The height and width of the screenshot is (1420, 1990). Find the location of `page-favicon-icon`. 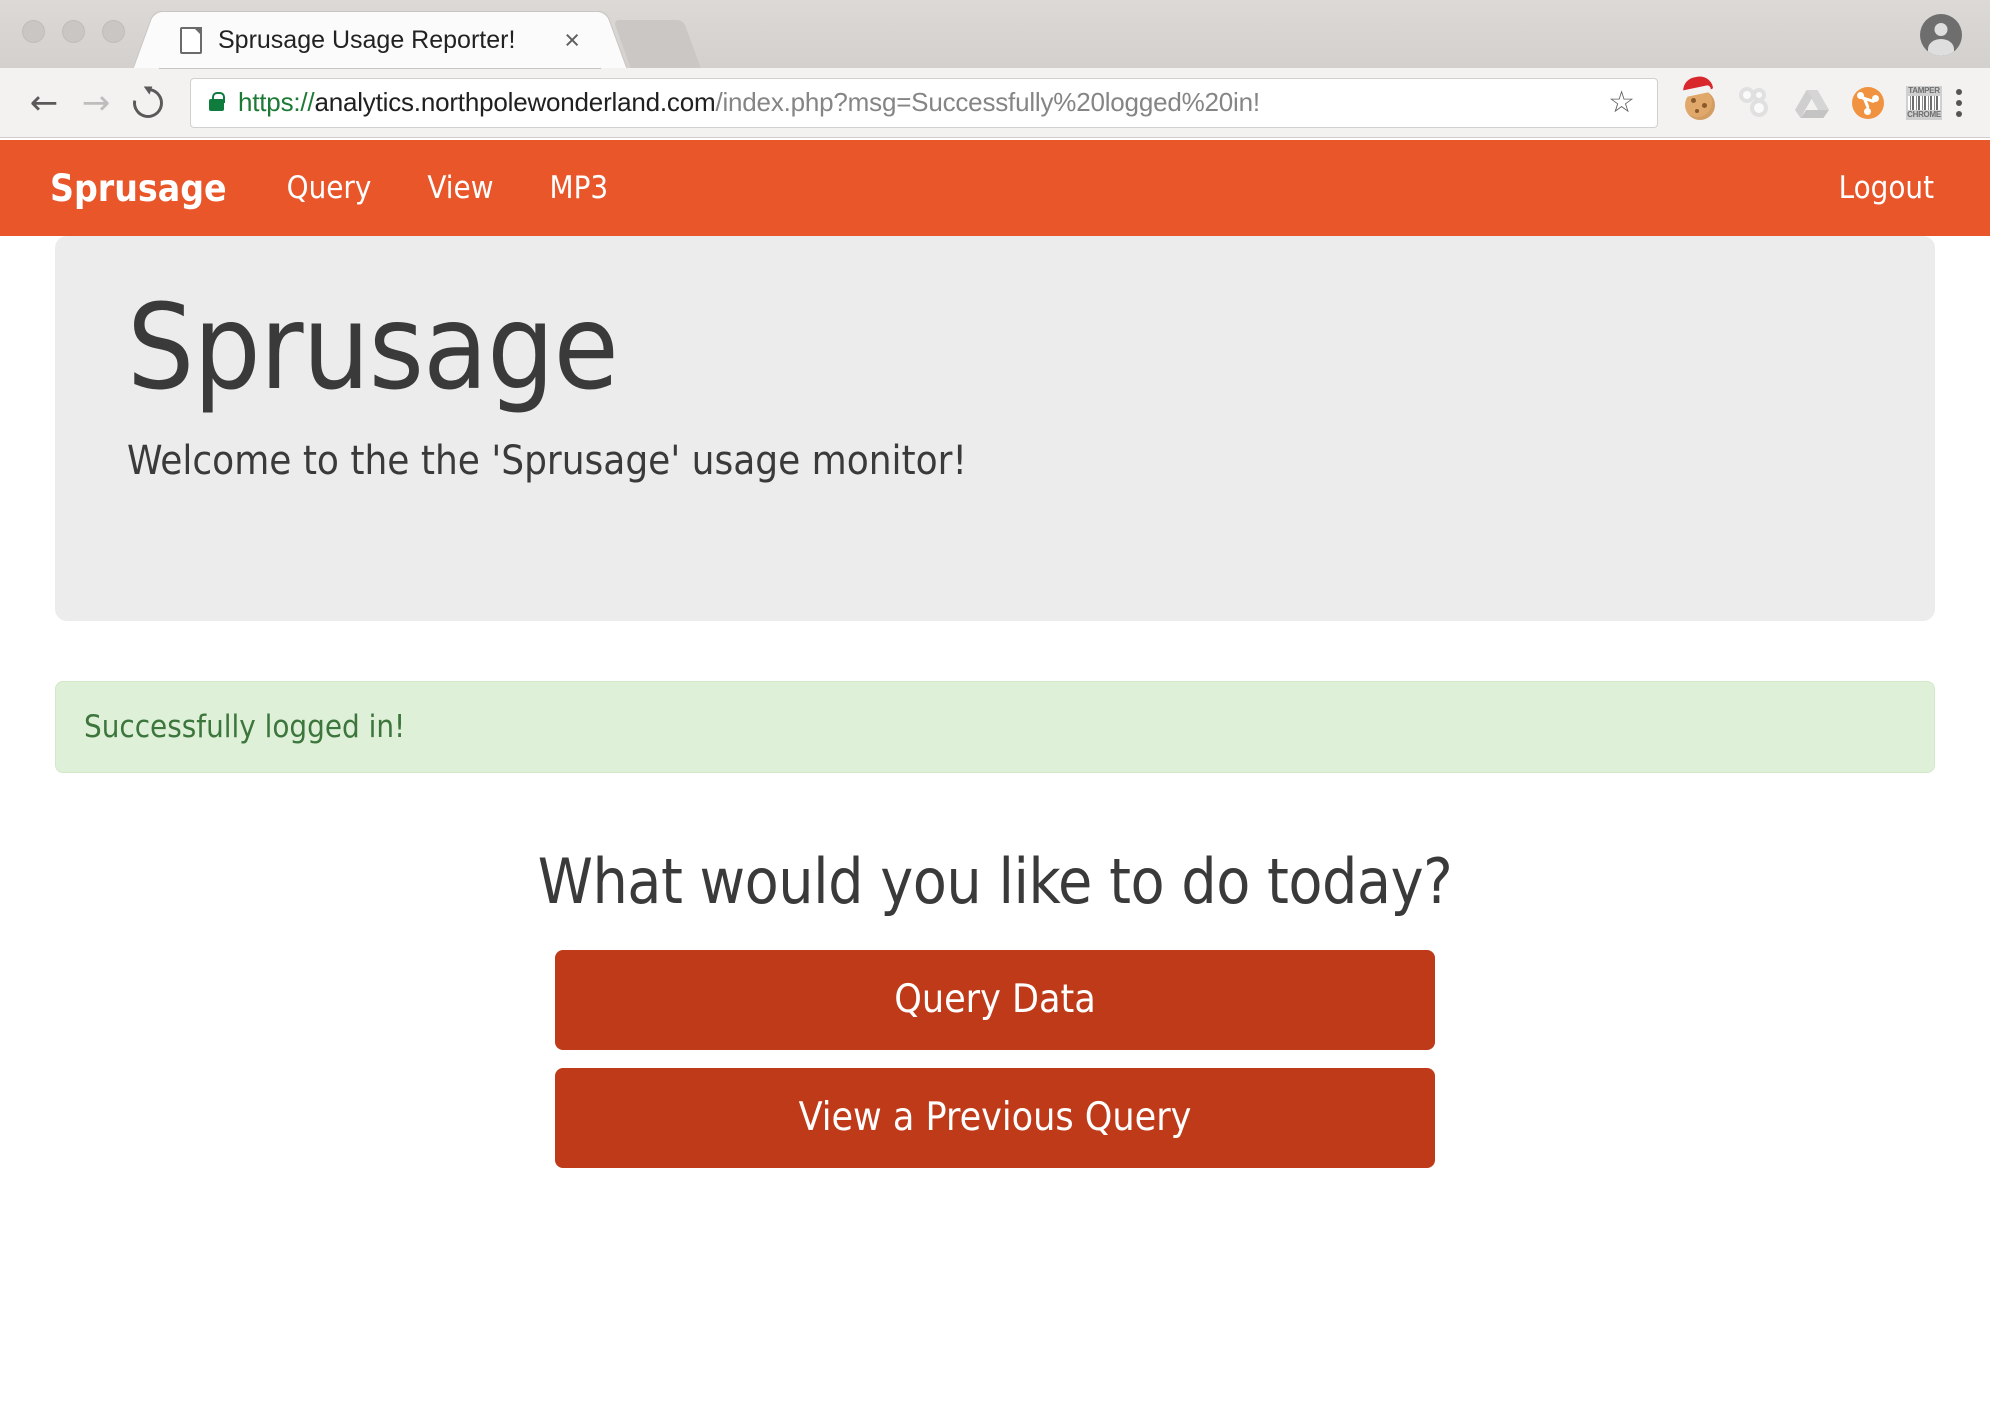

page-favicon-icon is located at coordinates (191, 40).